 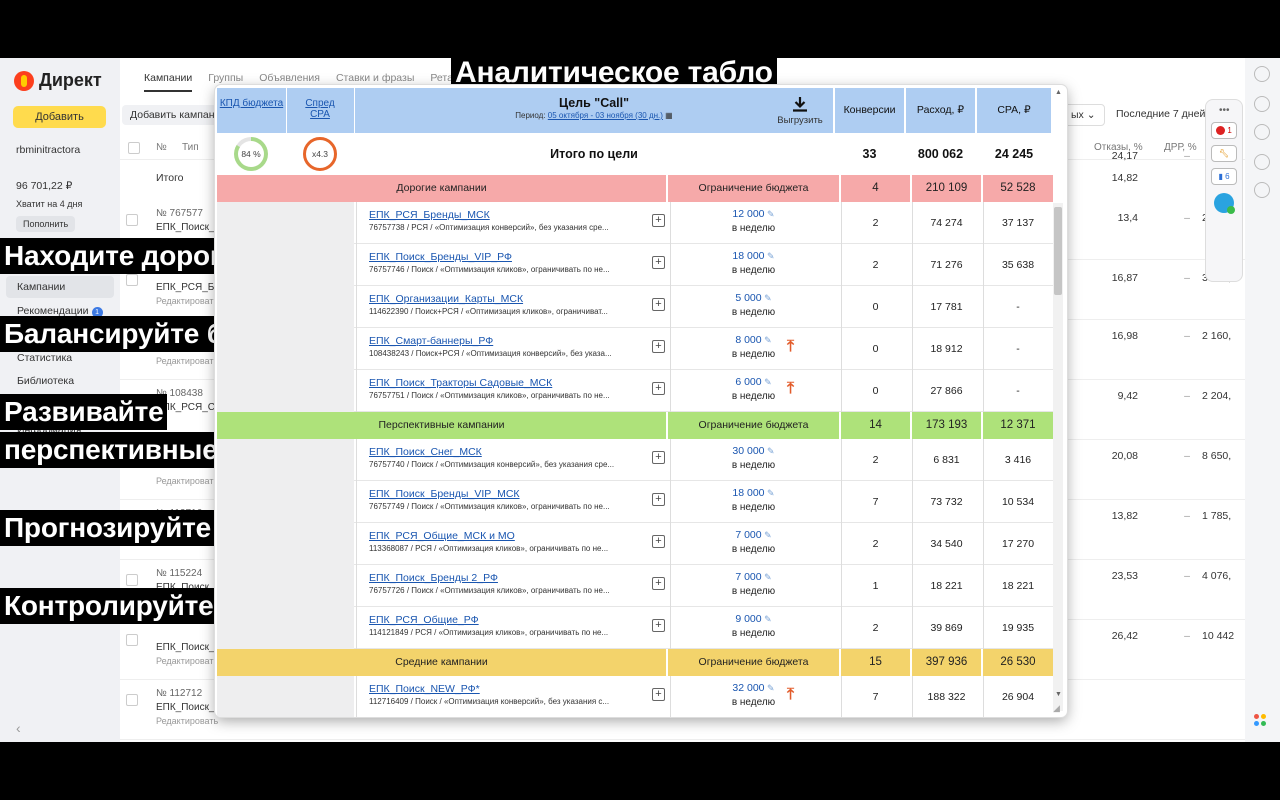 I want to click on col-conversions: Конверсии, so click(x=869, y=110).